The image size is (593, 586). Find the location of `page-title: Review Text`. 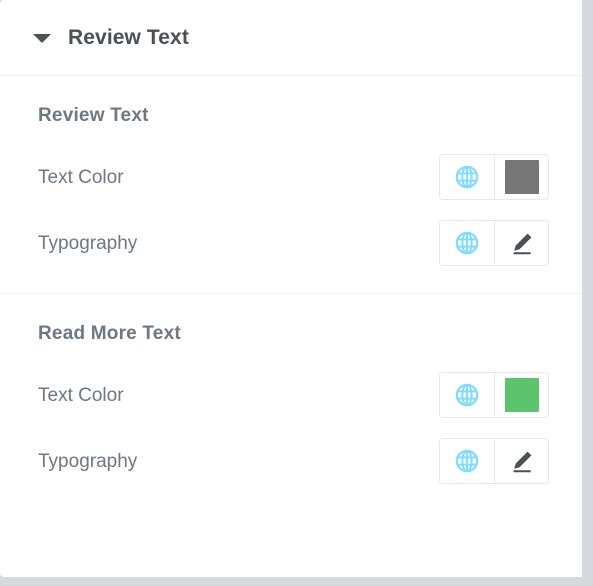

page-title: Review Text is located at coordinates (128, 37).